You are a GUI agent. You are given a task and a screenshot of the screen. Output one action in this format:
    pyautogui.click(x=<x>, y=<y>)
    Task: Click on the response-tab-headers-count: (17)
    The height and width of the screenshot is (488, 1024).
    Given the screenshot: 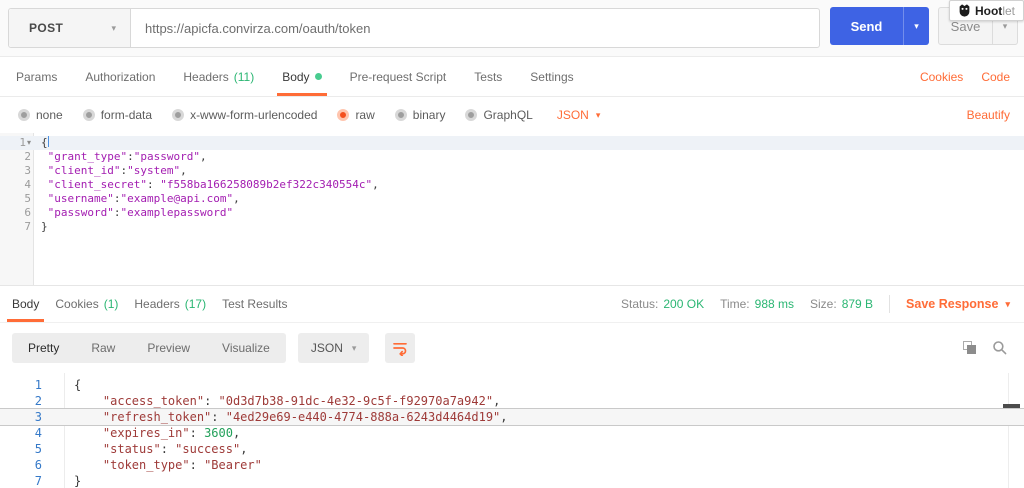 What is the action you would take?
    pyautogui.click(x=195, y=304)
    